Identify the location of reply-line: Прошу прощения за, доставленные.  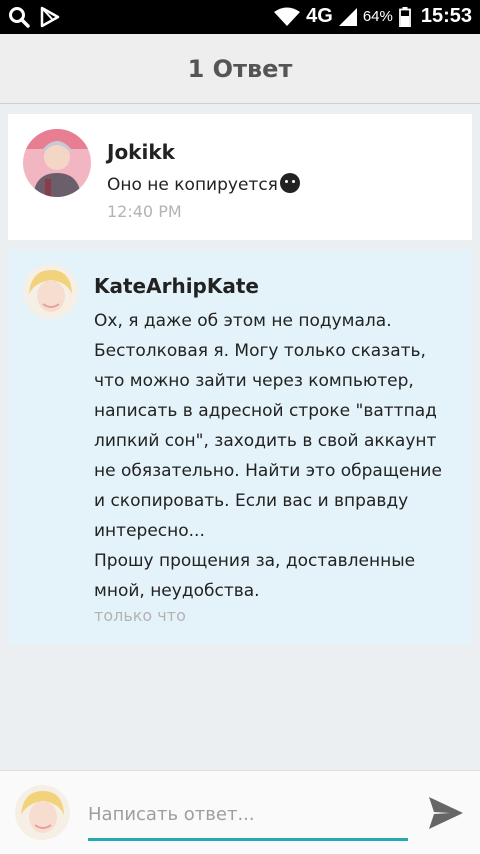
(255, 561).